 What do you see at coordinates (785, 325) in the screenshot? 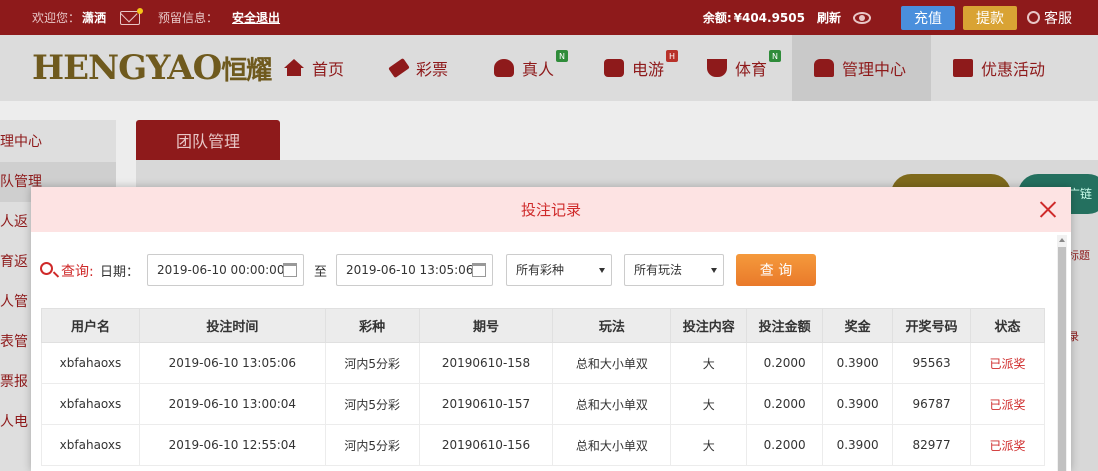
I see `column-header: 投注金额` at bounding box center [785, 325].